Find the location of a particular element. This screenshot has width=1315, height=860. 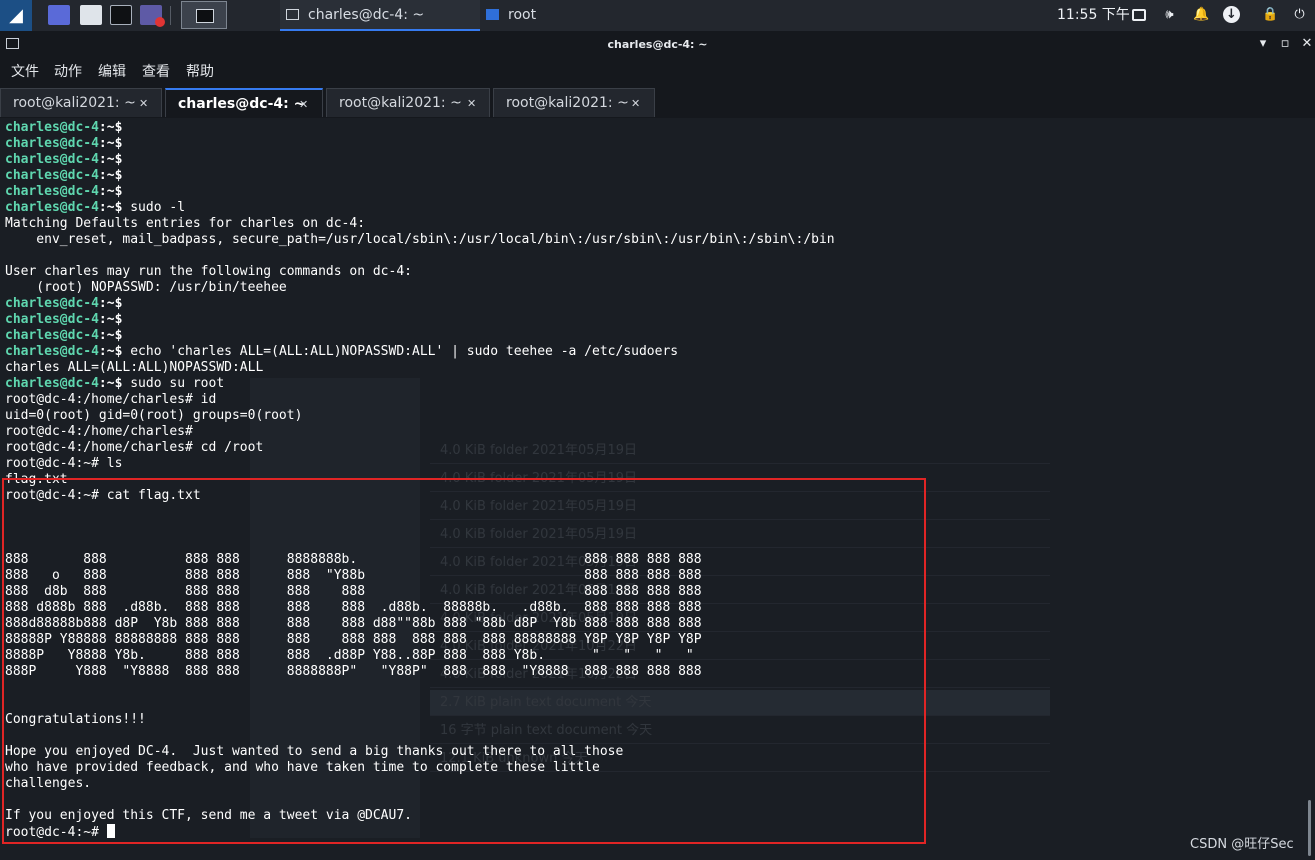

line-text: root@dc-4:~# ls is located at coordinates (64, 463).